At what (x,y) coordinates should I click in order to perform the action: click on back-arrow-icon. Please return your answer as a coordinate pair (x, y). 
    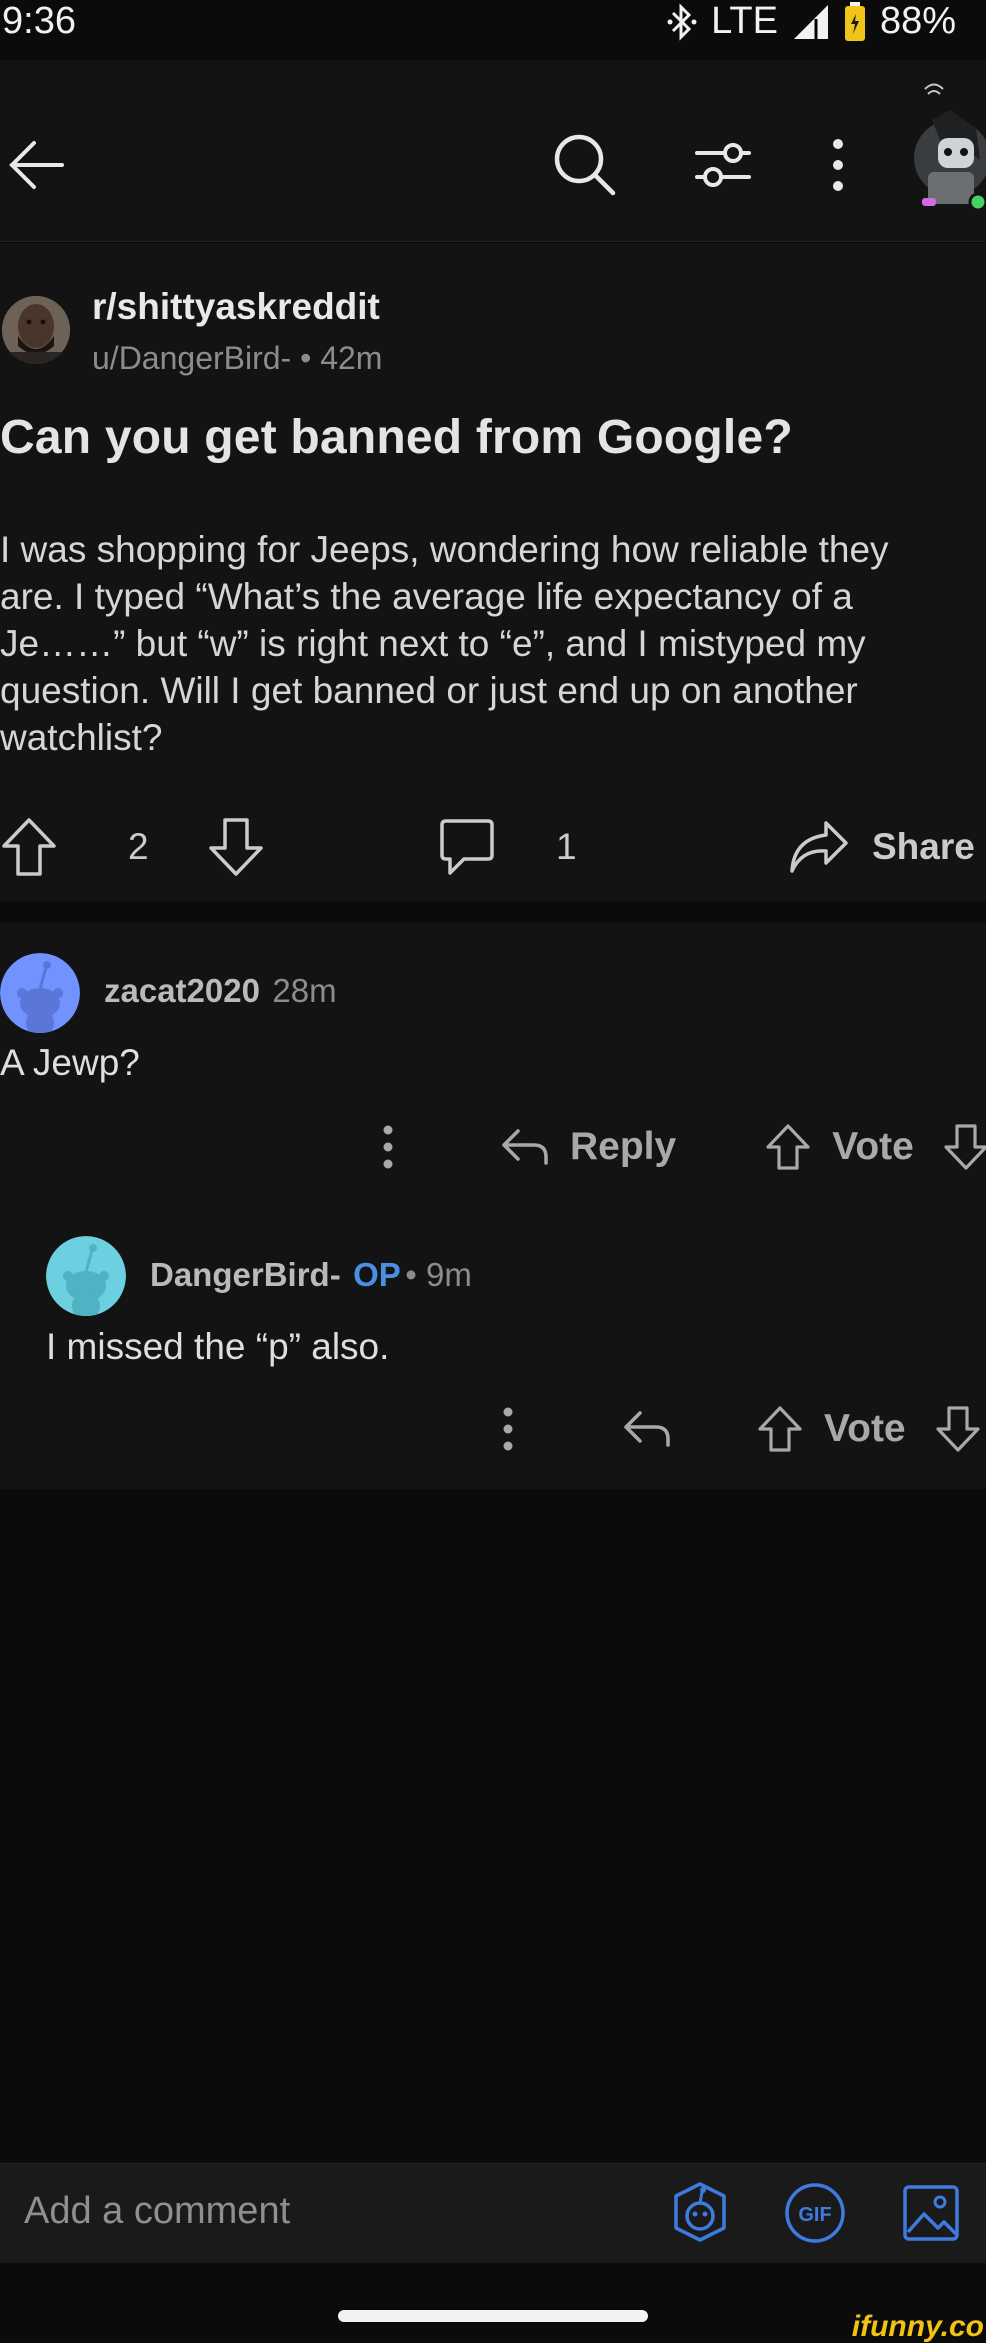
    Looking at the image, I should click on (35, 165).